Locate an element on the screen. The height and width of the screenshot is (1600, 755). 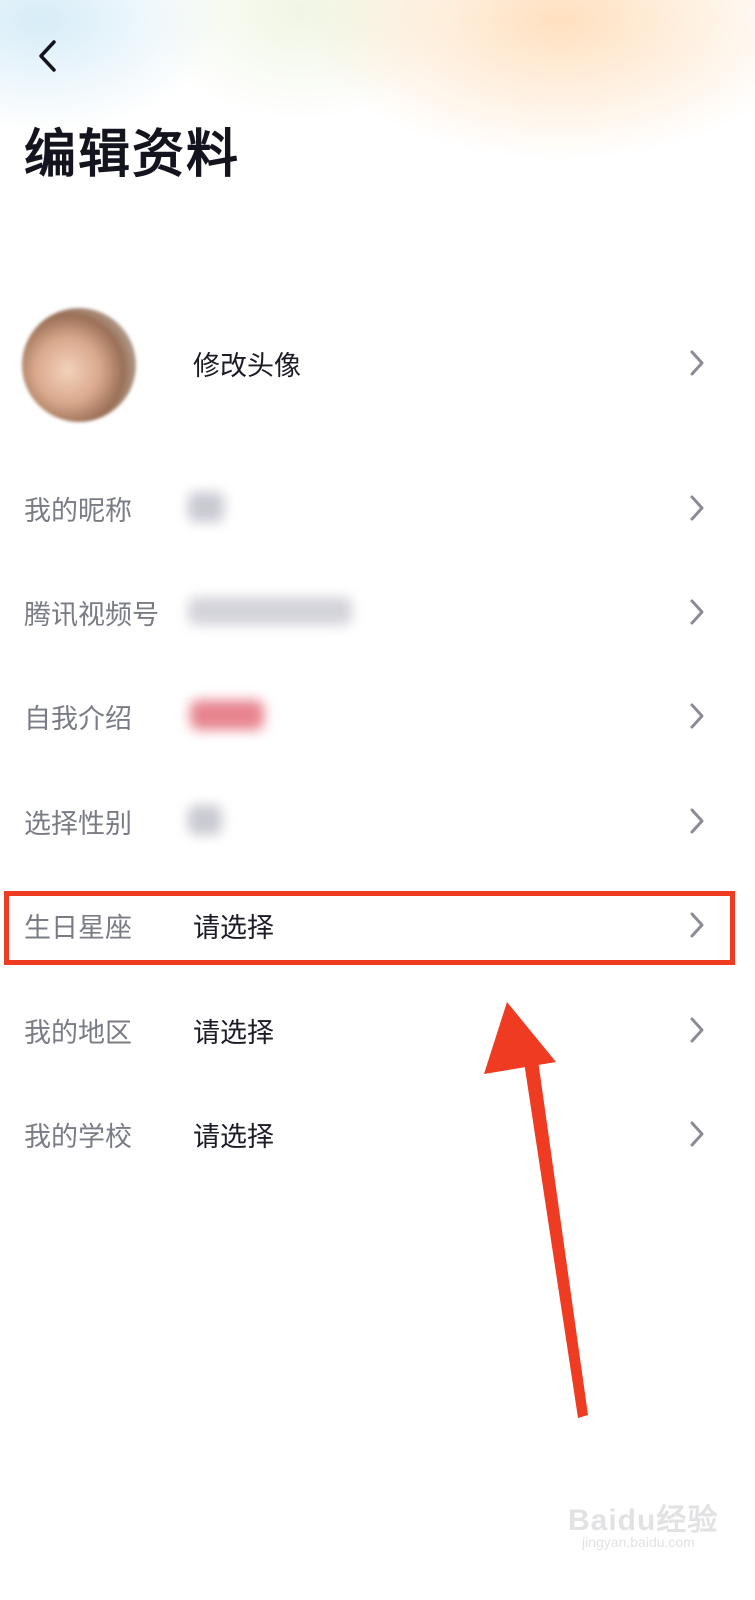
blurred-intro is located at coordinates (227, 715).